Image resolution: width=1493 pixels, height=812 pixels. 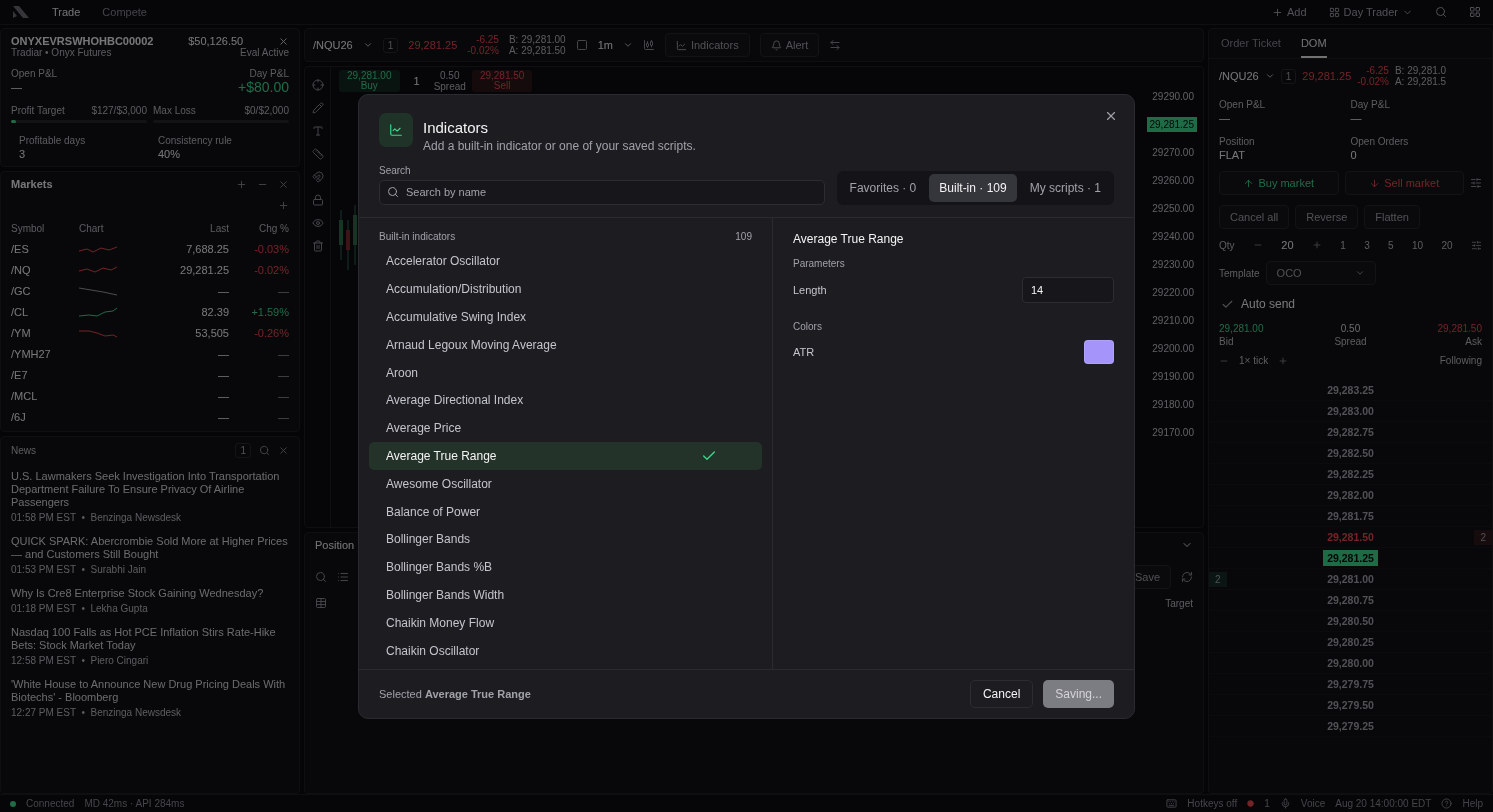 I want to click on indicator-item: Average True Range, so click(x=565, y=456).